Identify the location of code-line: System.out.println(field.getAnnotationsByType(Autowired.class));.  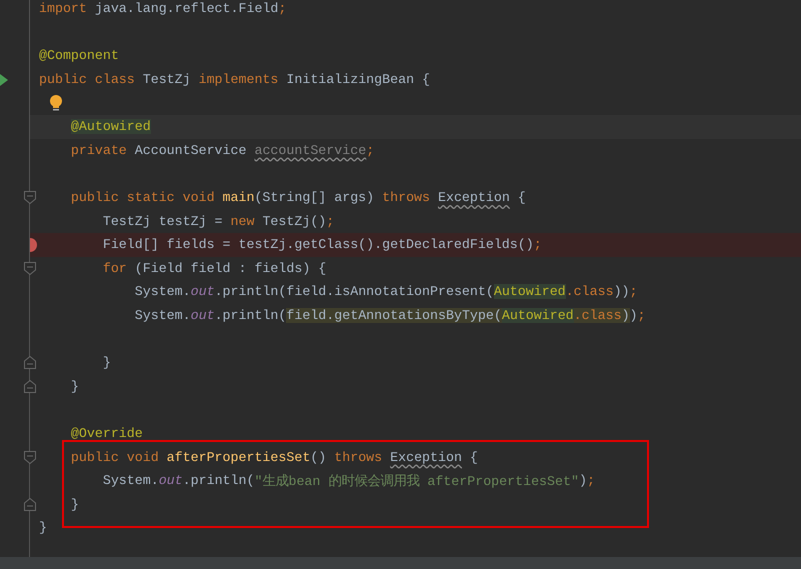
(390, 316).